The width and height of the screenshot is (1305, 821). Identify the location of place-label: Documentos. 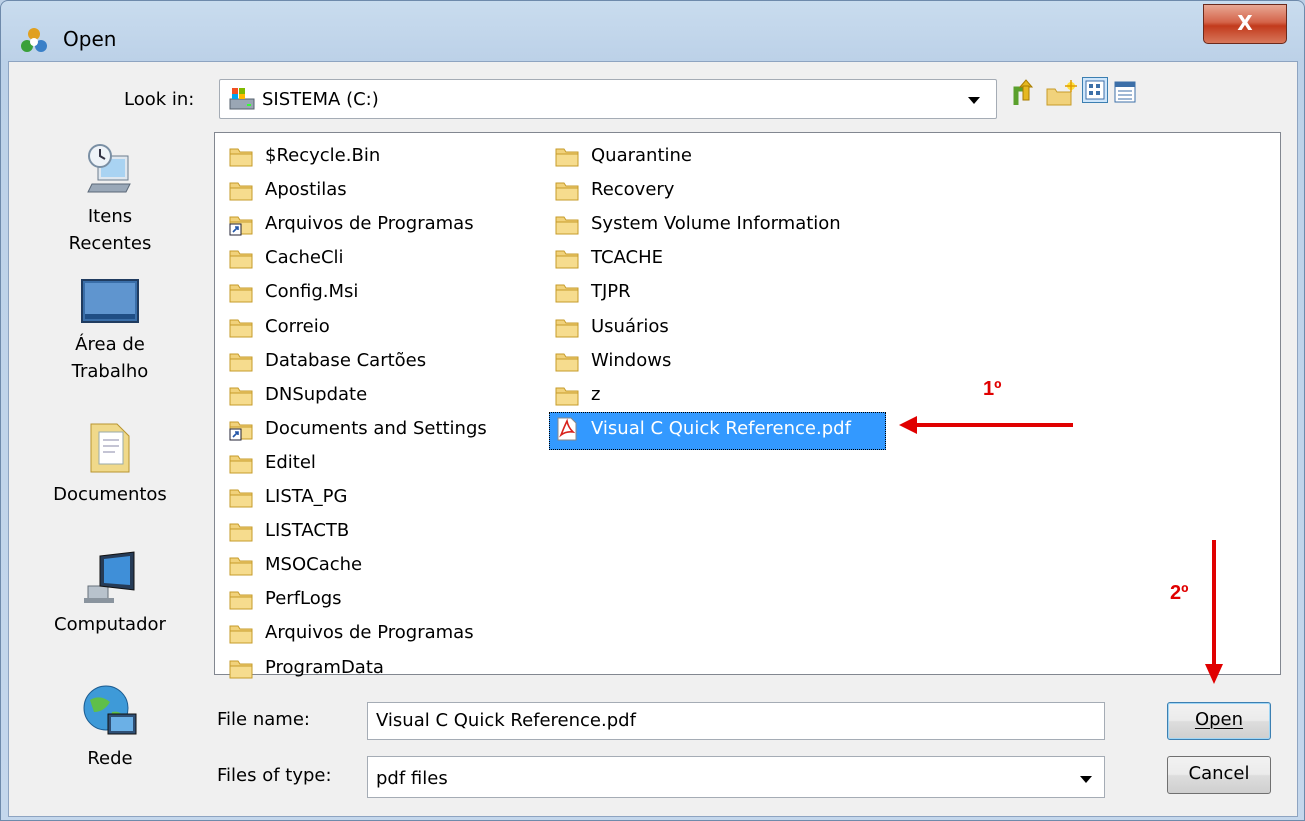
(110, 494).